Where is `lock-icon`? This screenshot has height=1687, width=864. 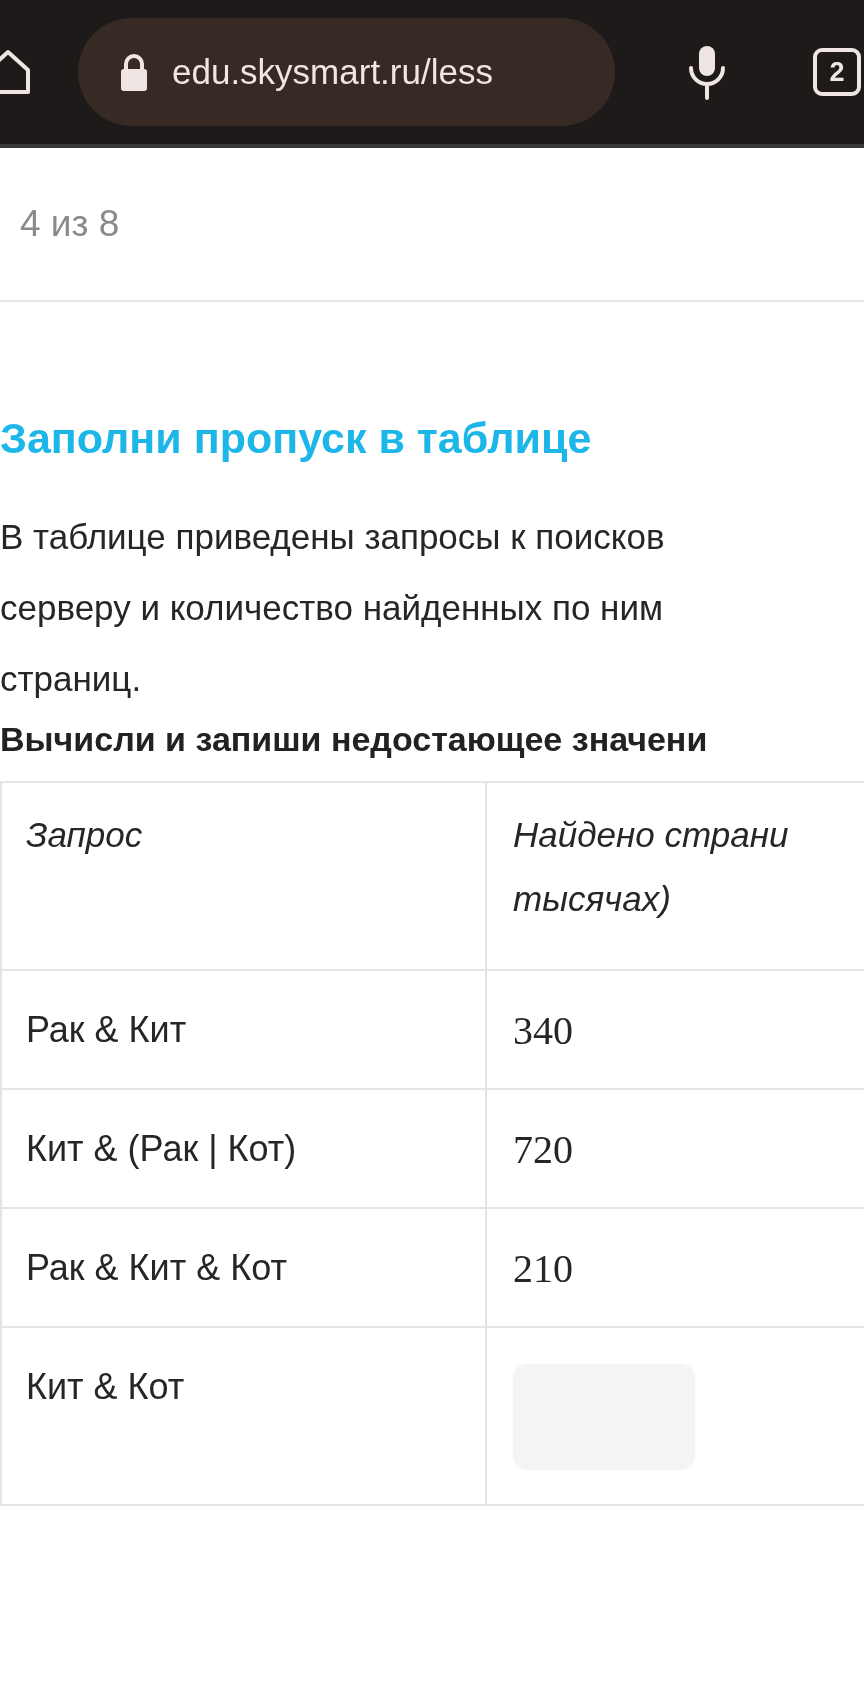
lock-icon is located at coordinates (134, 72).